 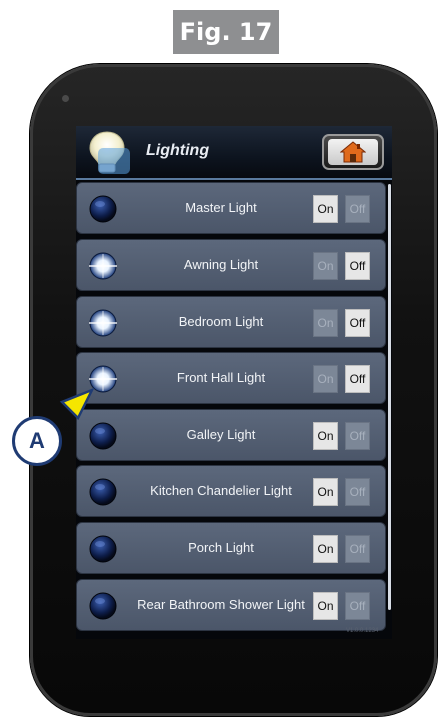 I want to click on light-row: Kitchen Chandelier Light On Off, so click(x=231, y=491).